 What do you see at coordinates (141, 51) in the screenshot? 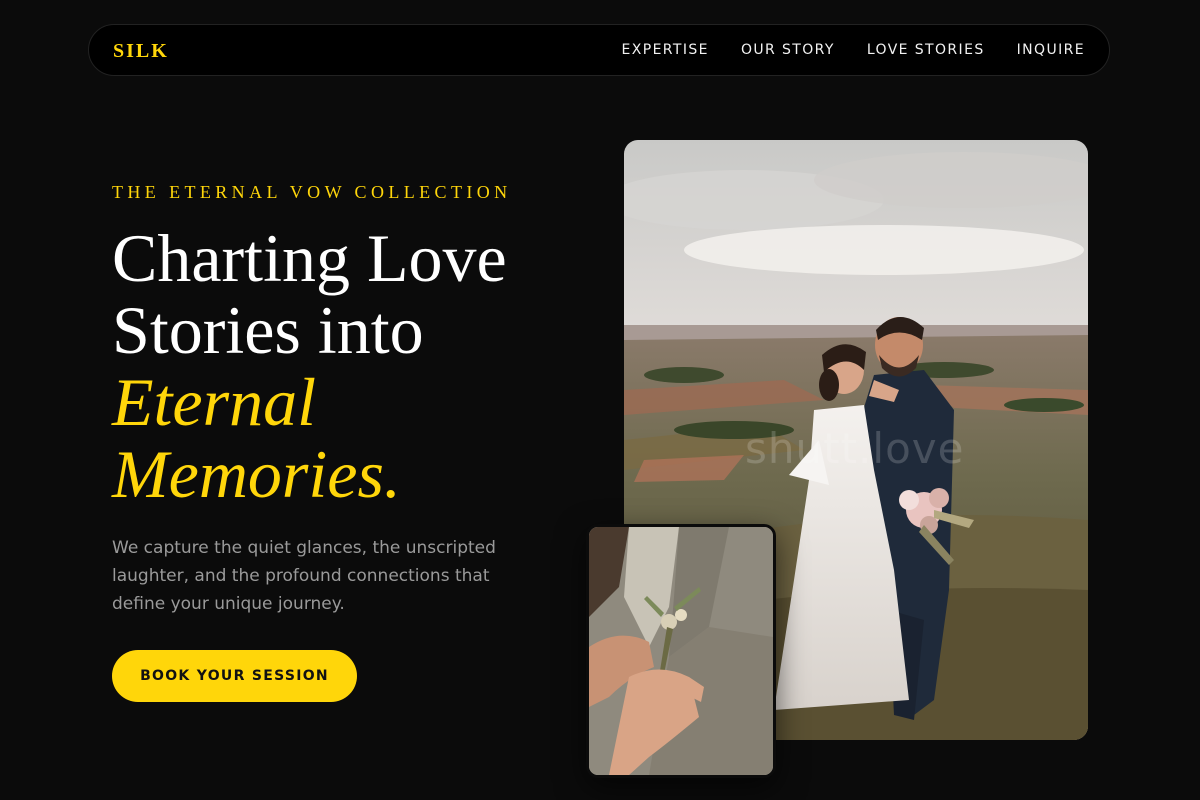
I see `brand-logo: SILK` at bounding box center [141, 51].